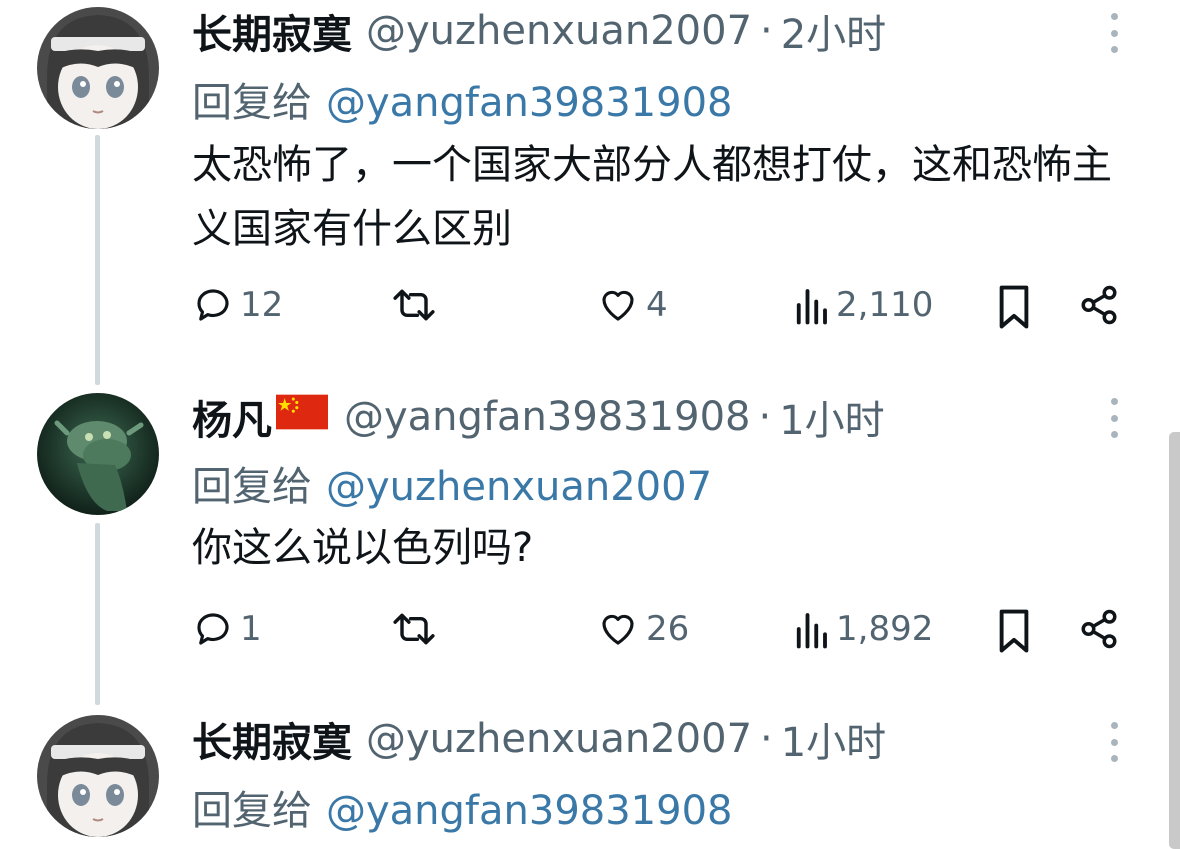 The image size is (1180, 849). I want to click on reply-mention-link: @yuzhenxuan2007, so click(519, 487).